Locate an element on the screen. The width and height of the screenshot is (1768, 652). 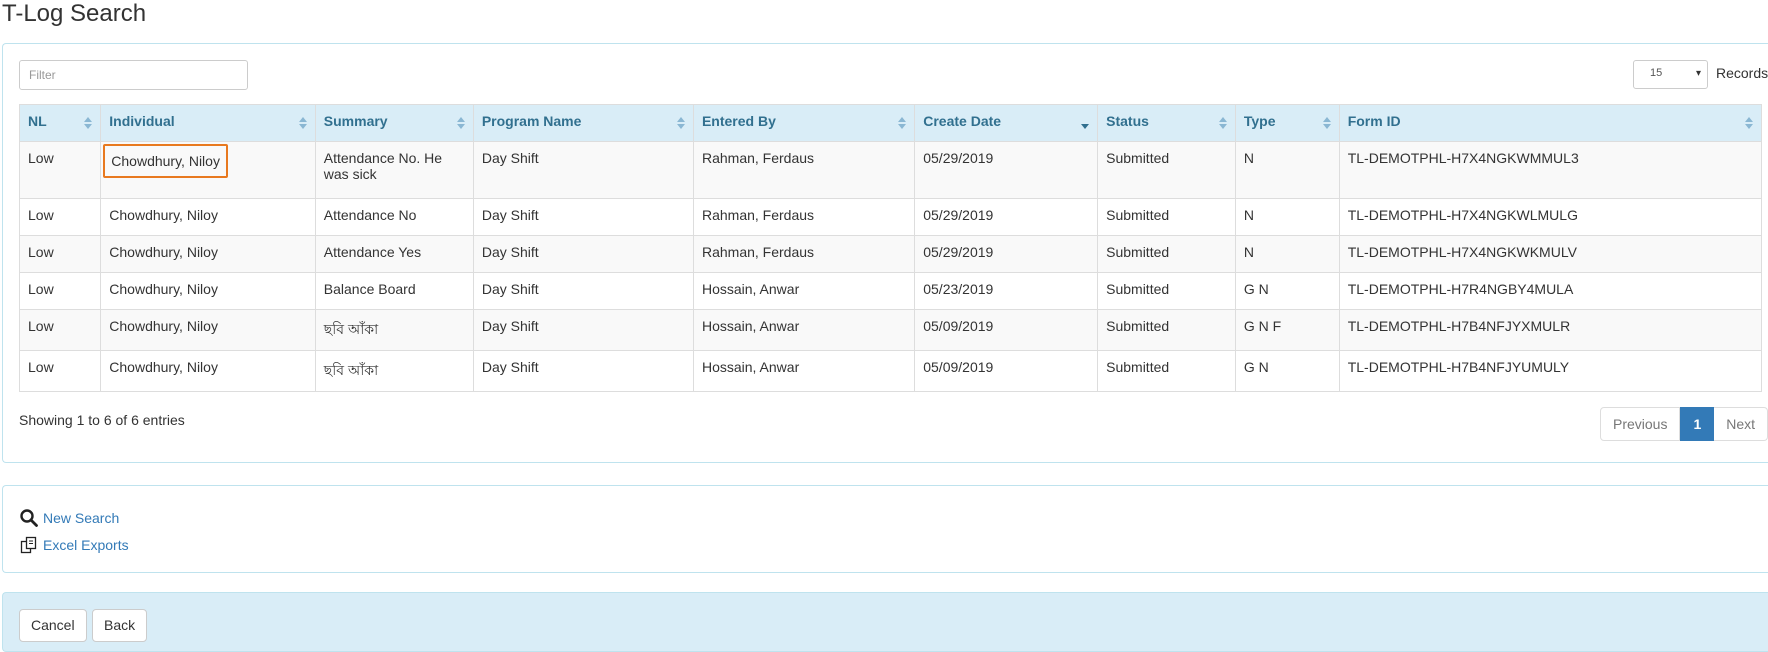
filter-input is located at coordinates (133, 75).